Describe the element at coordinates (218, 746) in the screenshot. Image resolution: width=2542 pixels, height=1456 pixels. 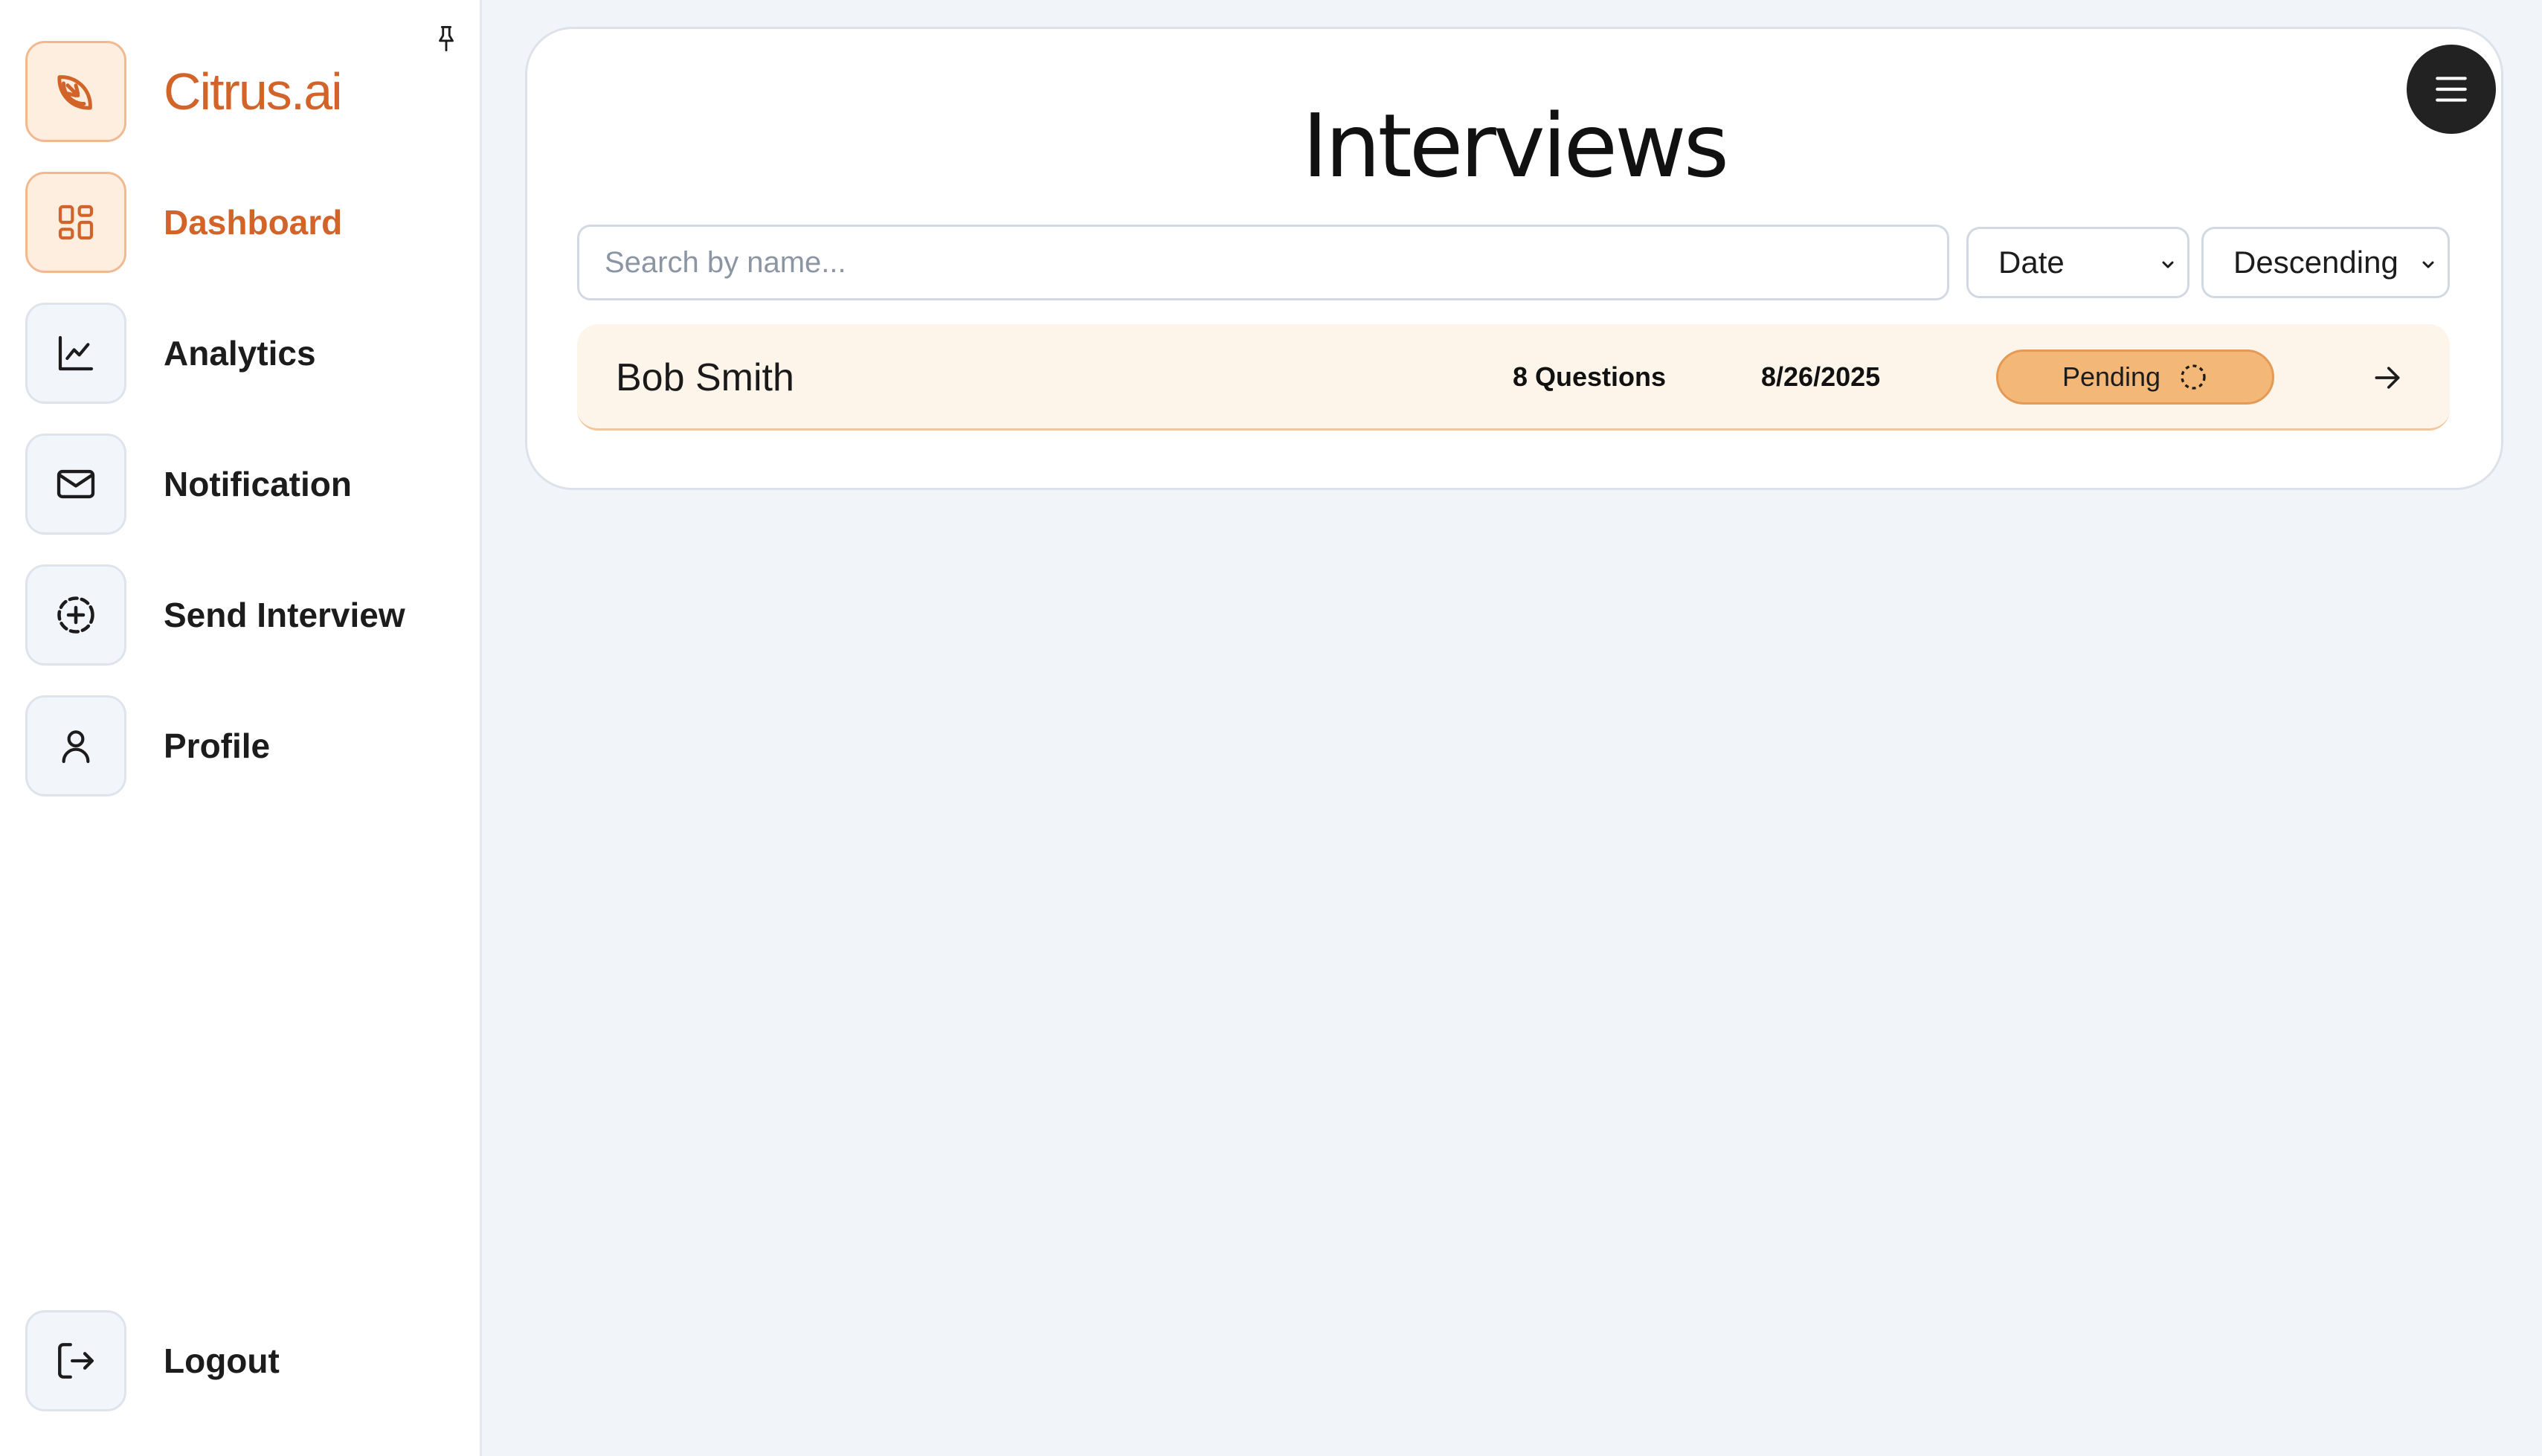
I see `sidebar-item-label: Profile` at that location.